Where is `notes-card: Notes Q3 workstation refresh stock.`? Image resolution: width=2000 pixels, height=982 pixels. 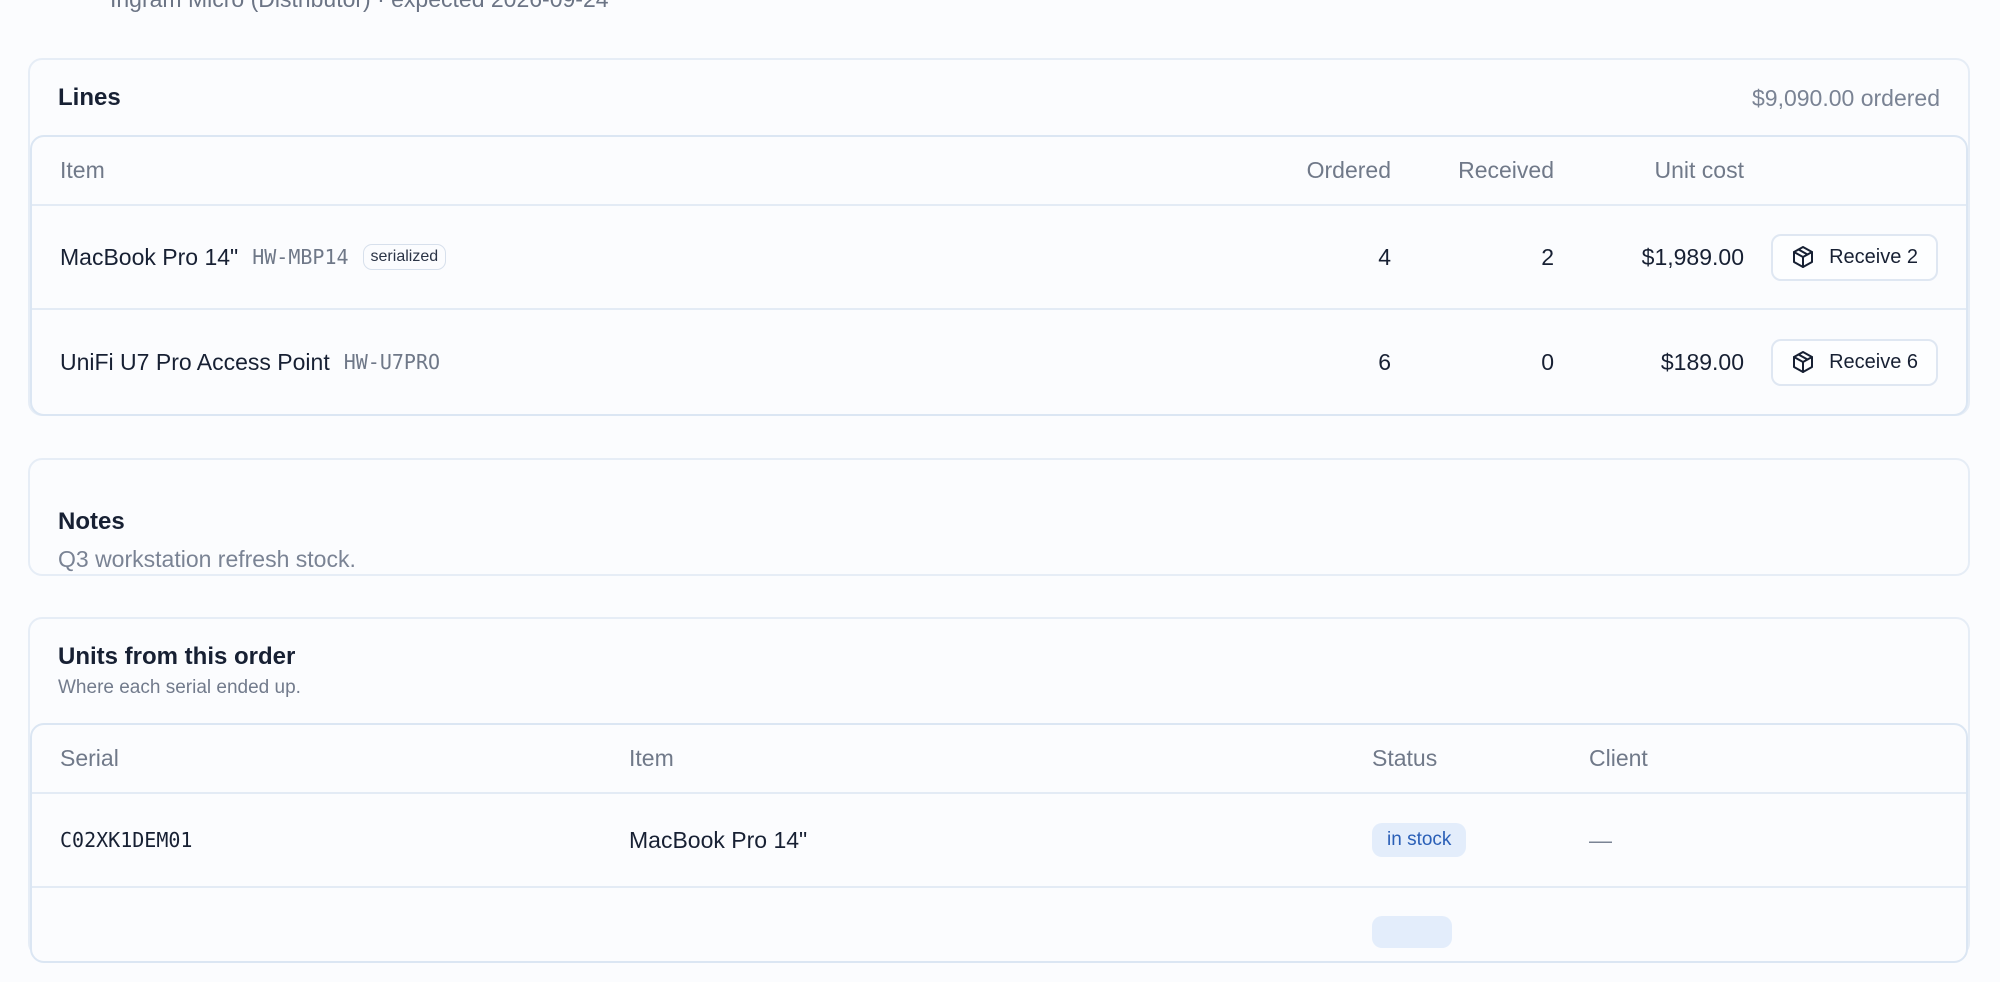 notes-card: Notes Q3 workstation refresh stock. is located at coordinates (999, 517).